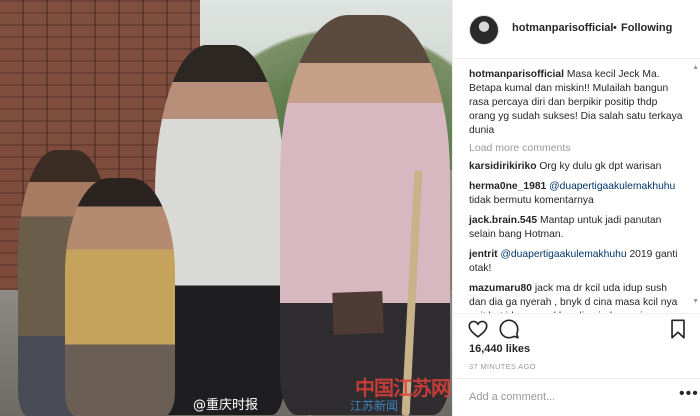 The image size is (700, 416). What do you see at coordinates (695, 301) in the screenshot?
I see `scroll-down-icon: ▼` at bounding box center [695, 301].